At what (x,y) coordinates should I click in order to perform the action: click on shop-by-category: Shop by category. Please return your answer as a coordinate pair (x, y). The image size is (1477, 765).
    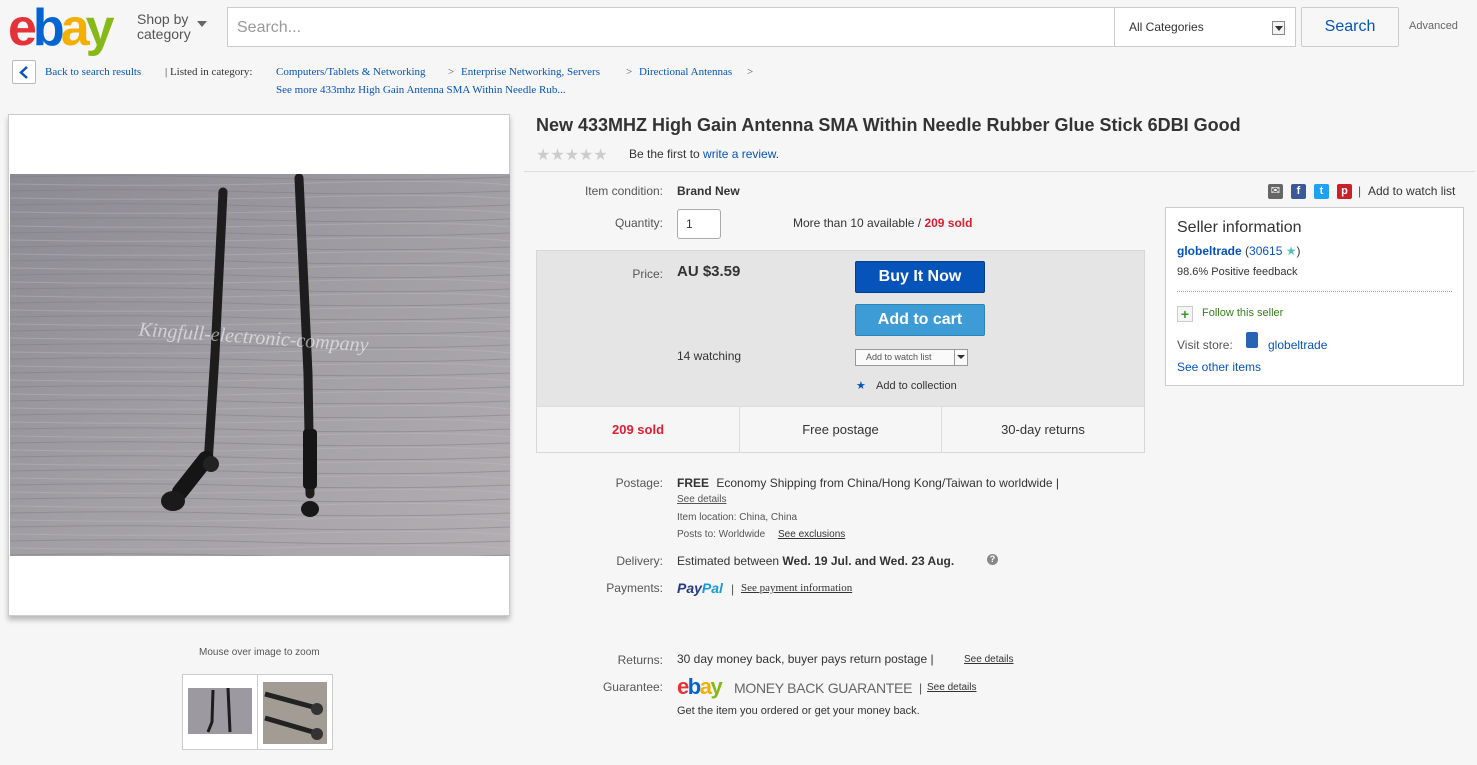
    Looking at the image, I should click on (172, 26).